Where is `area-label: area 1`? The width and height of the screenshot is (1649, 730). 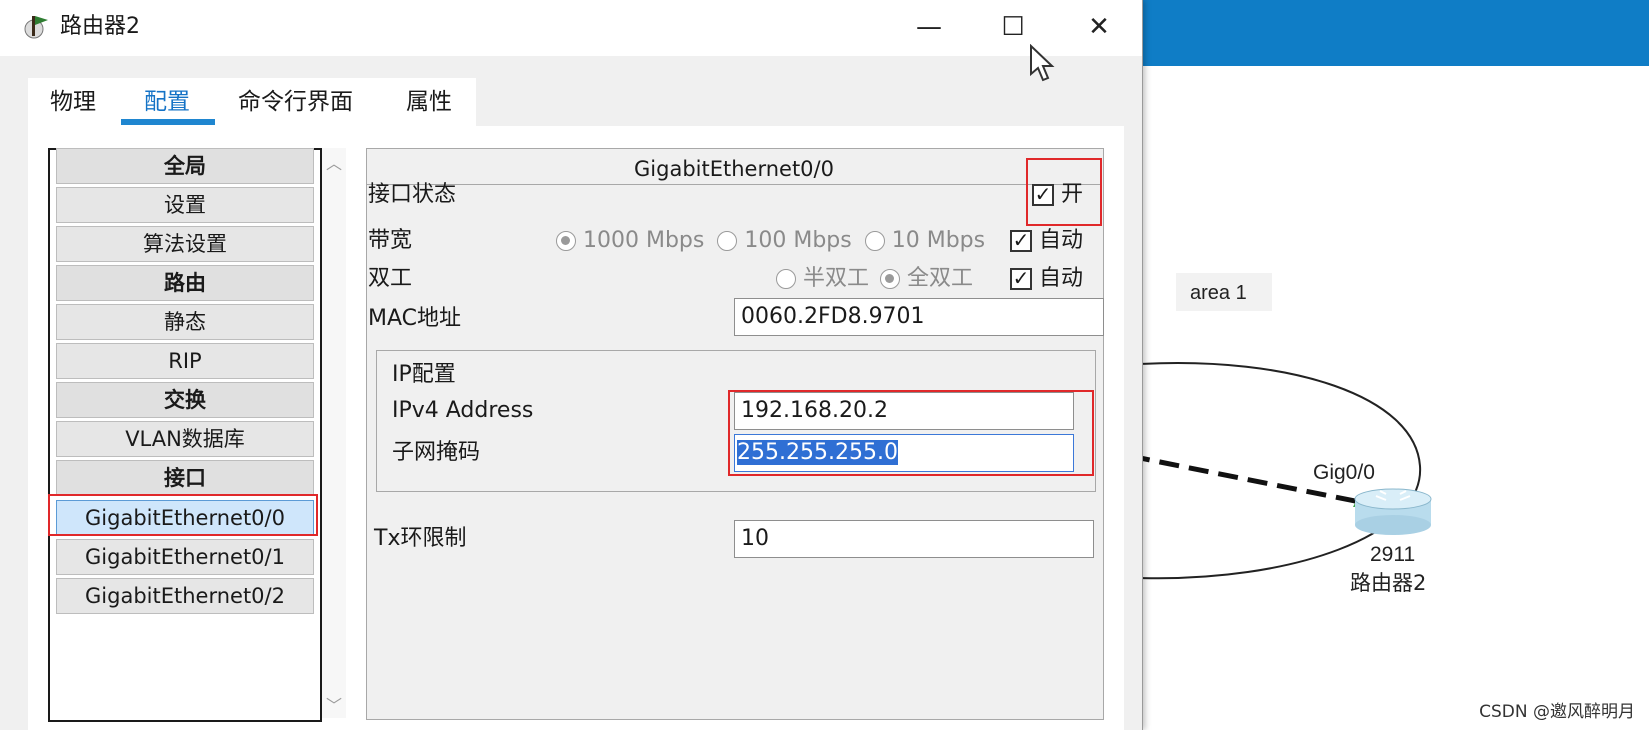
area-label: area 1 is located at coordinates (1218, 293).